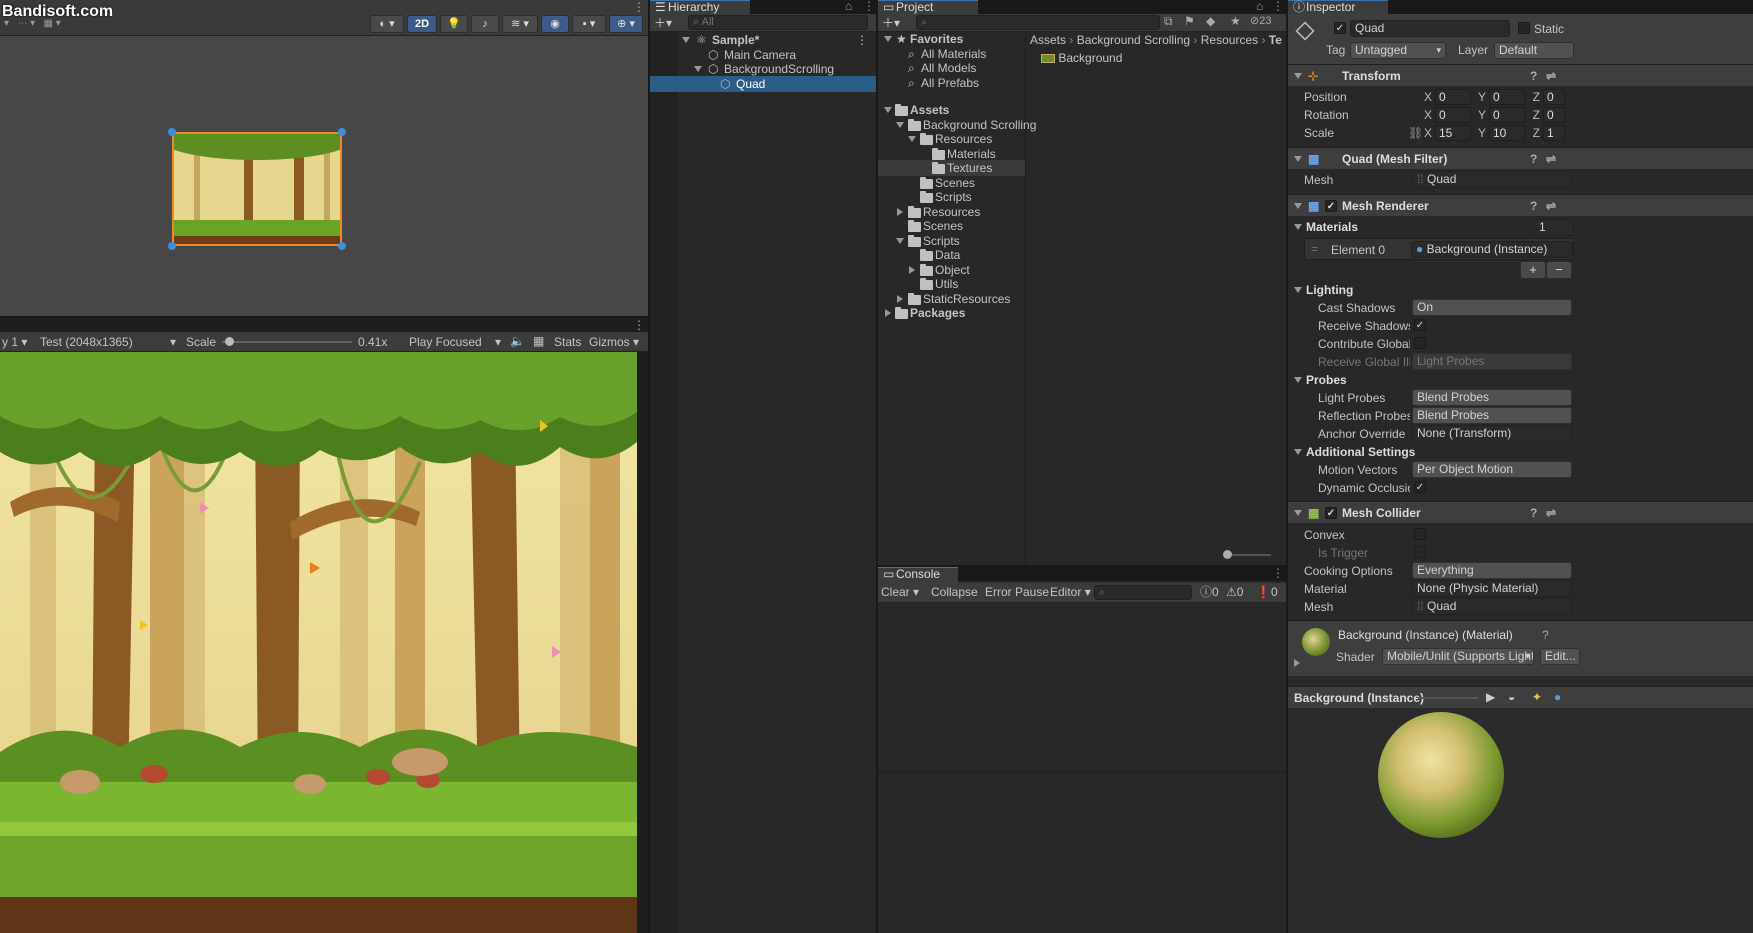 Image resolution: width=1753 pixels, height=933 pixels. I want to click on cooking-options-dropdown: Everything, so click(1492, 570).